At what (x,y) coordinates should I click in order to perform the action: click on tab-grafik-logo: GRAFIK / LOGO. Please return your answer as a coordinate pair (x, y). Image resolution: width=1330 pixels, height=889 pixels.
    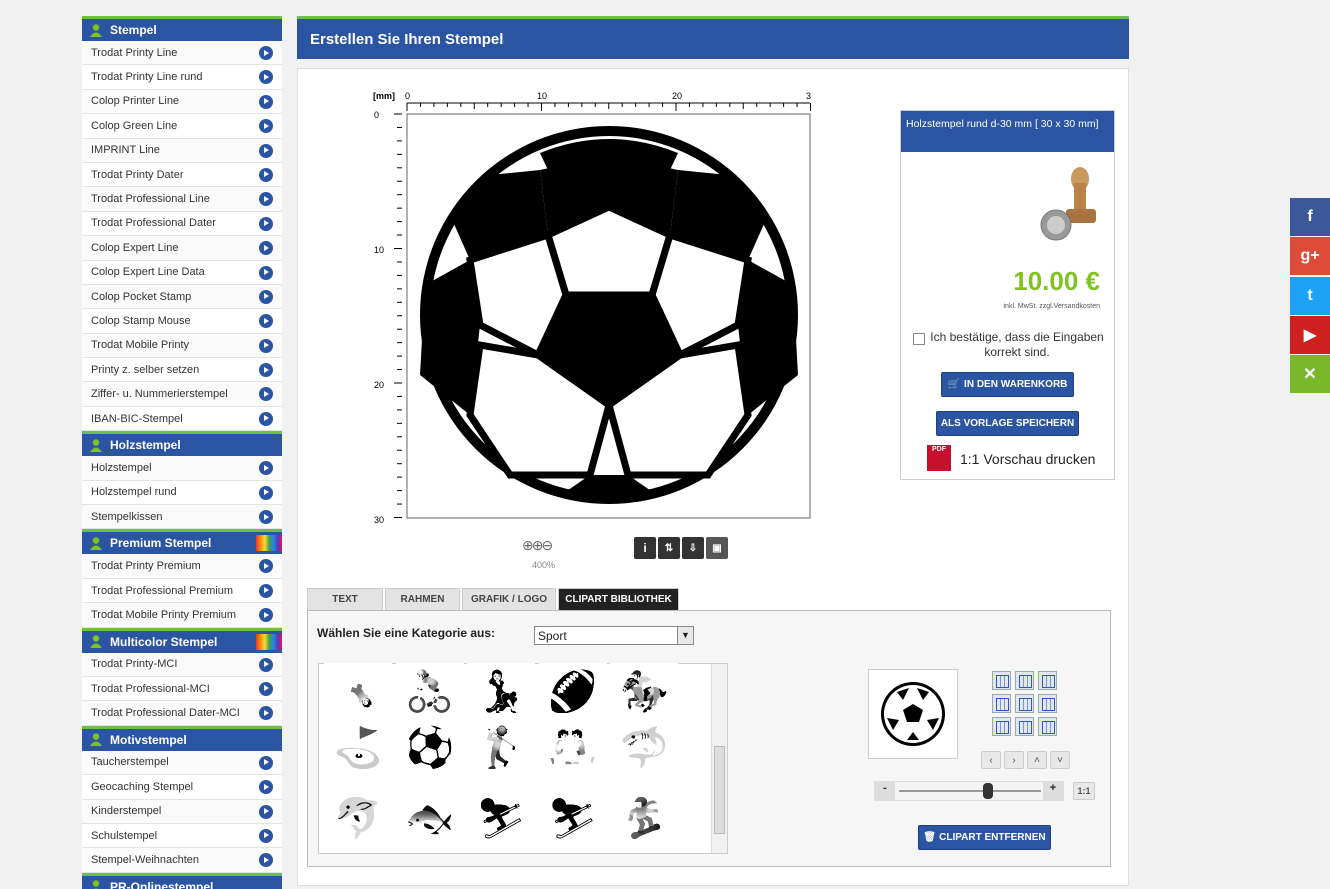
    Looking at the image, I should click on (509, 599).